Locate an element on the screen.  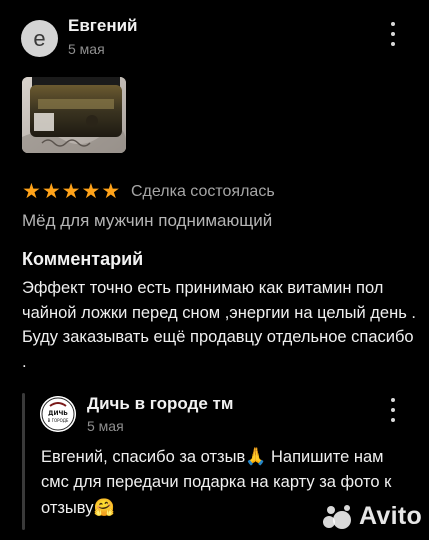
review-date: 5 мая is located at coordinates (86, 49).